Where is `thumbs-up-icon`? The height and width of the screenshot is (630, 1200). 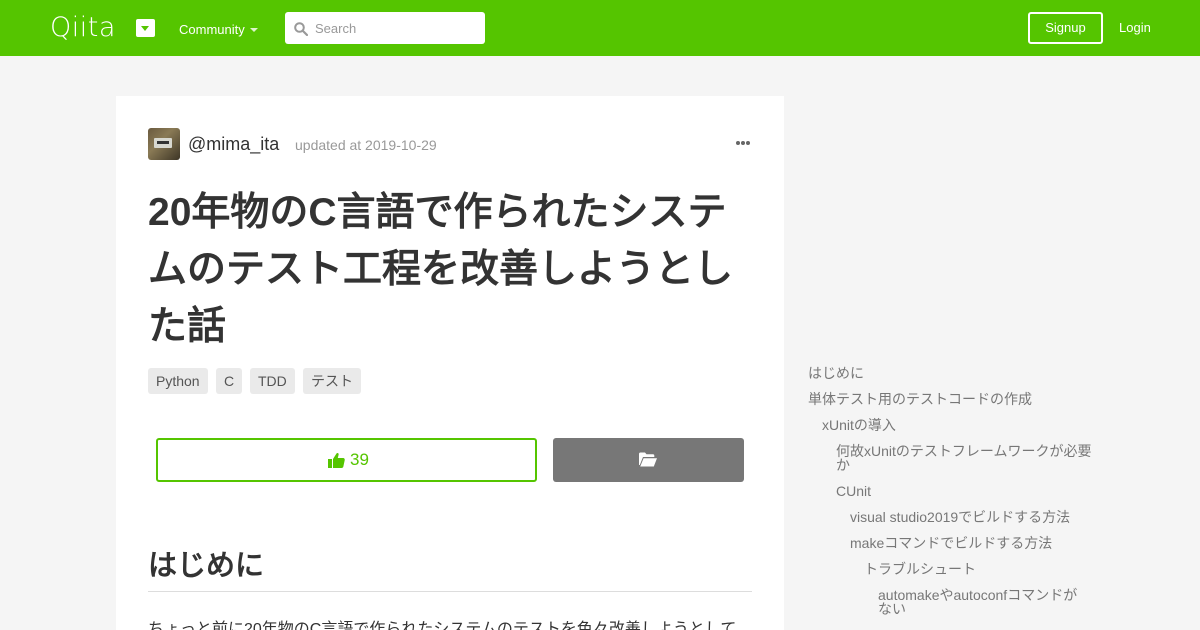 thumbs-up-icon is located at coordinates (336, 460).